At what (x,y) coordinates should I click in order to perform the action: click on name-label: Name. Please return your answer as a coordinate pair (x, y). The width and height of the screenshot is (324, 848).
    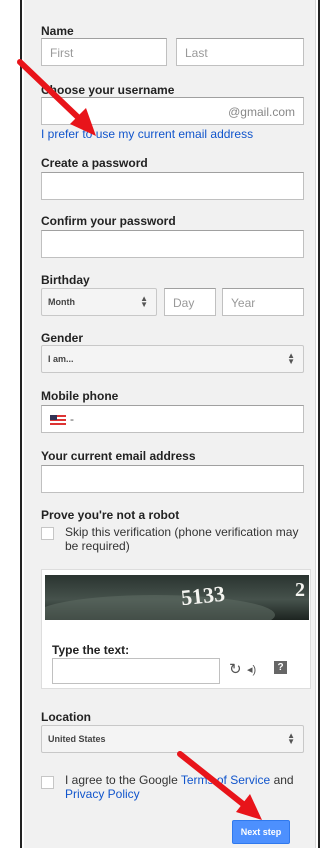
    Looking at the image, I should click on (57, 31).